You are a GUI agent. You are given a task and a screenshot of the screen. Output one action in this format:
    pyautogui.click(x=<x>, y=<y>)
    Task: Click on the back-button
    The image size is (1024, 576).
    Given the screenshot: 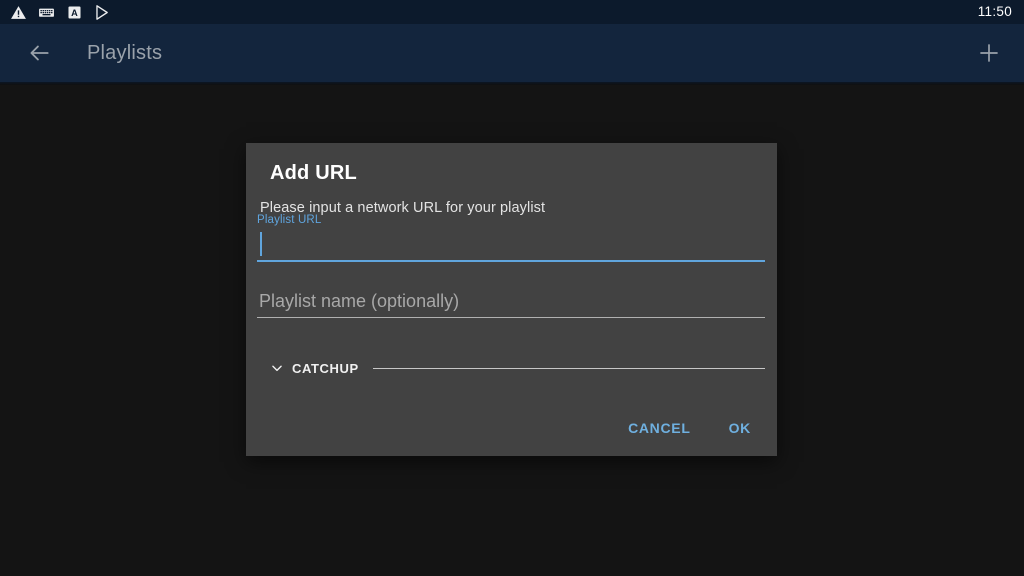 What is the action you would take?
    pyautogui.click(x=39, y=53)
    